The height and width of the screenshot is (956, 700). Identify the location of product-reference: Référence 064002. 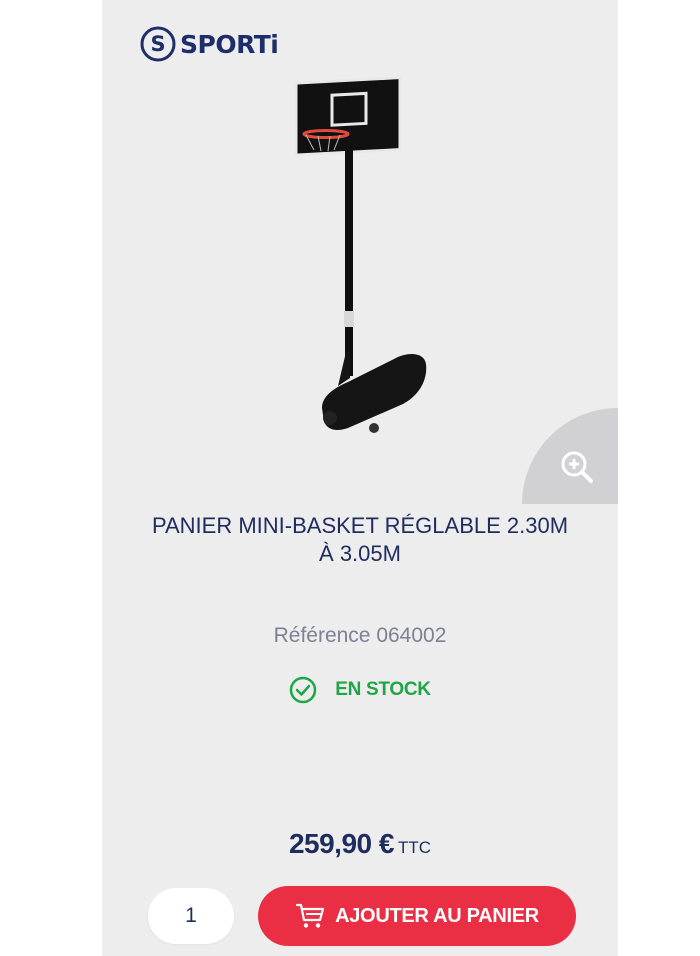
(360, 635).